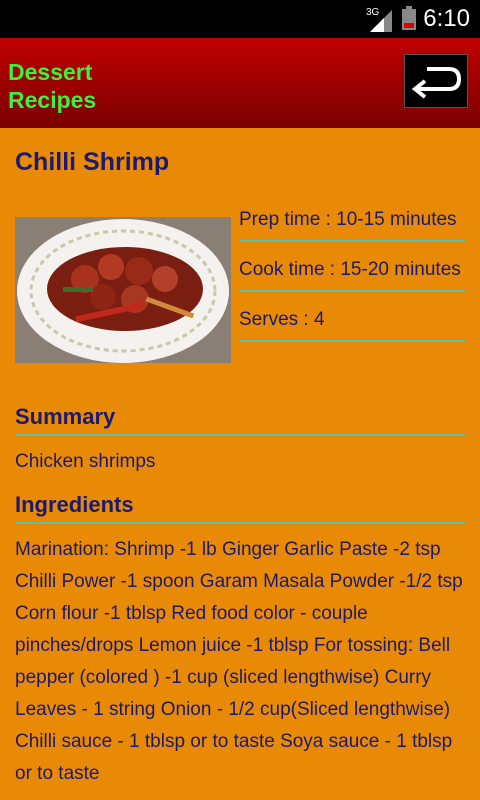  I want to click on summary-section: Summary Chicken shrimps, so click(240, 441).